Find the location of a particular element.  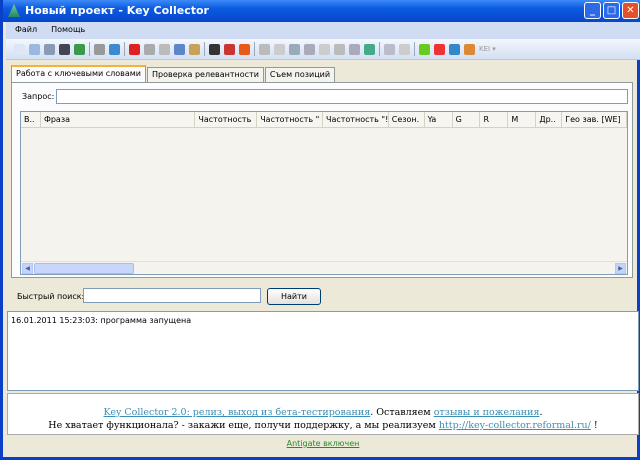

info-text: ! is located at coordinates (594, 425).